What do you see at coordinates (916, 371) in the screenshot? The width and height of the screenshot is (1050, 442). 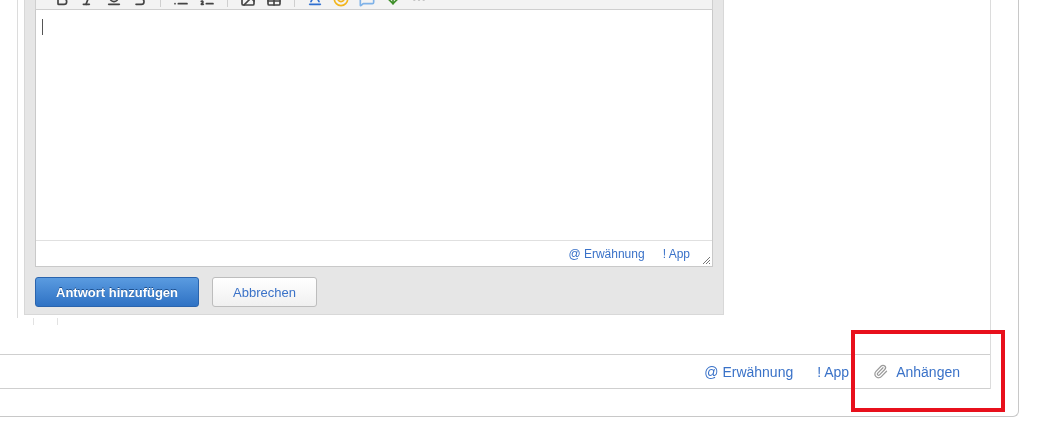 I see `attach-link: Anhängen` at bounding box center [916, 371].